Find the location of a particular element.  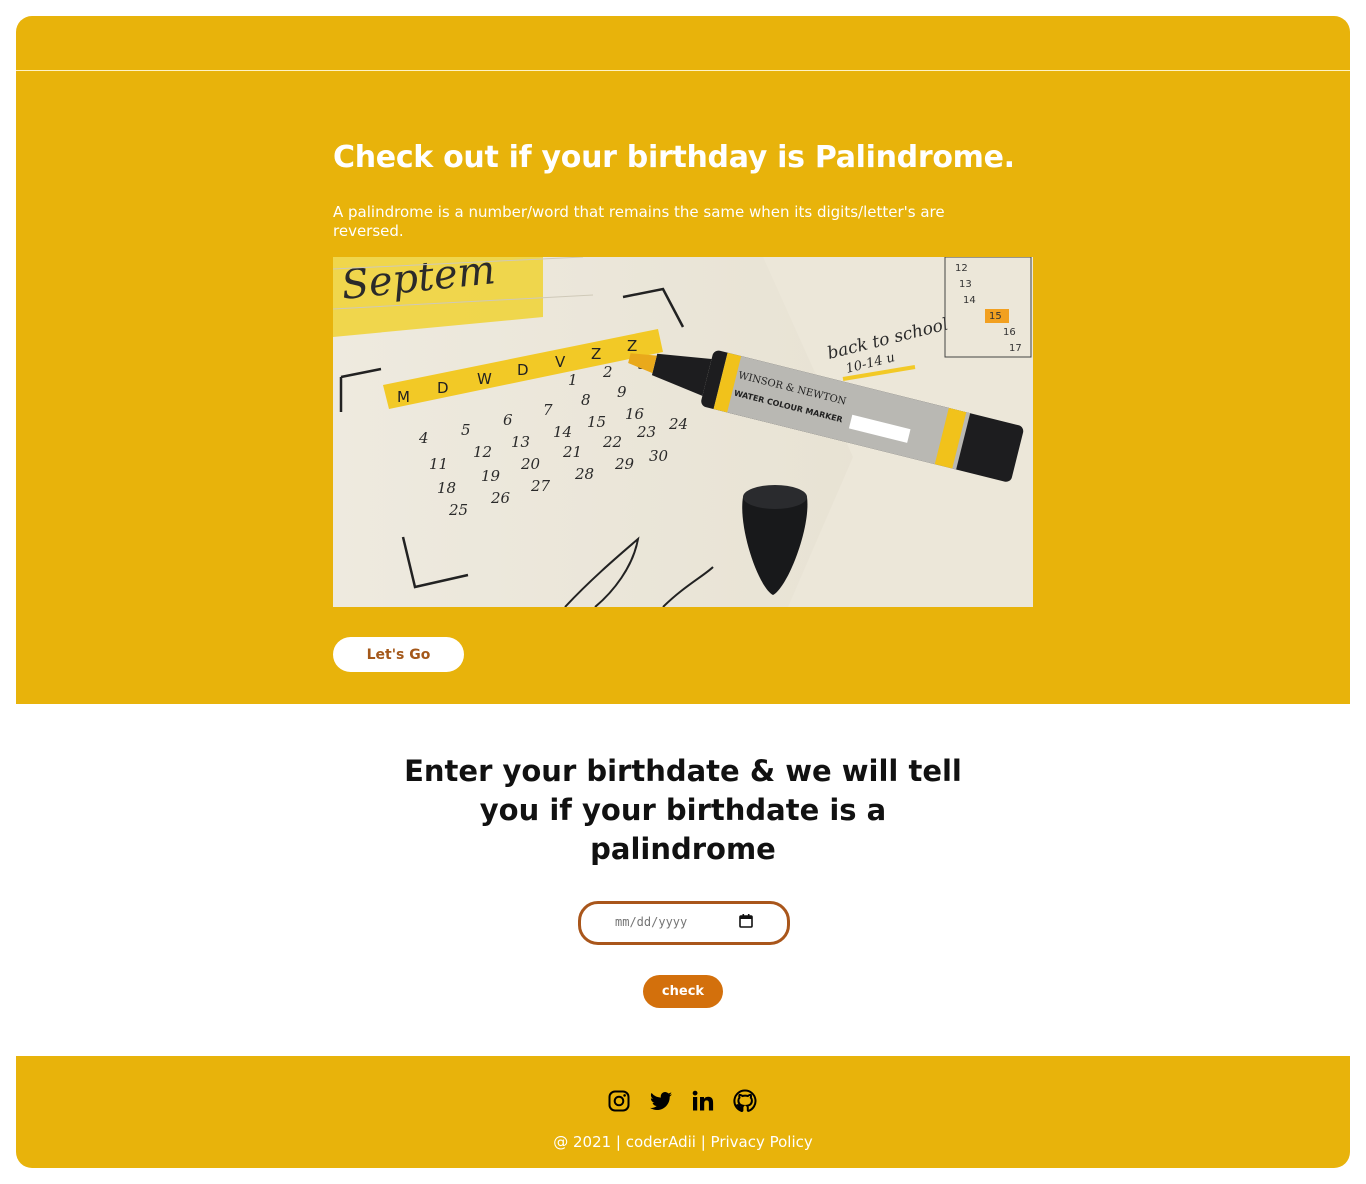

github-icon is located at coordinates (745, 1101).